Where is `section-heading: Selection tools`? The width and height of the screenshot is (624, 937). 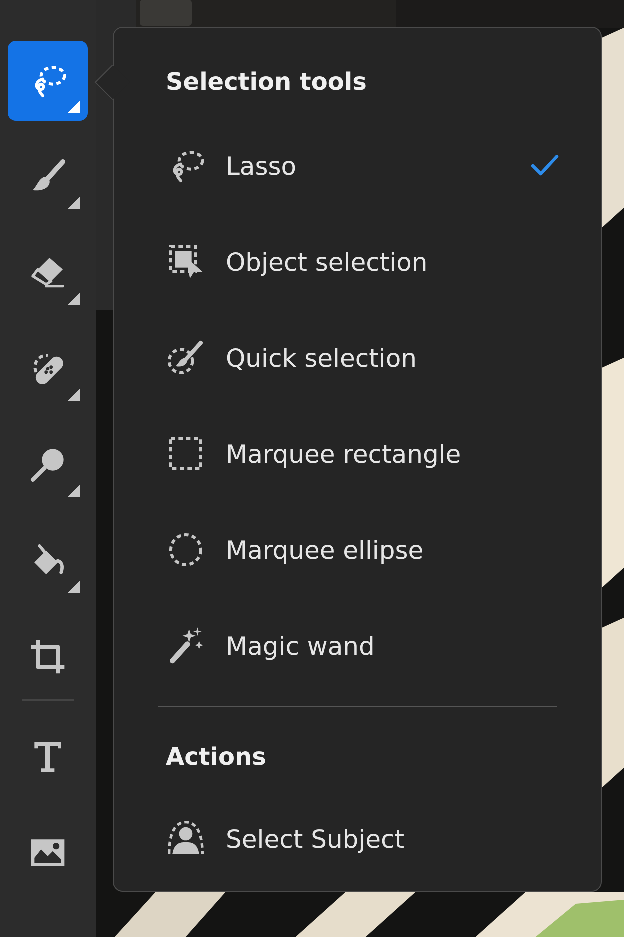 section-heading: Selection tools is located at coordinates (267, 82).